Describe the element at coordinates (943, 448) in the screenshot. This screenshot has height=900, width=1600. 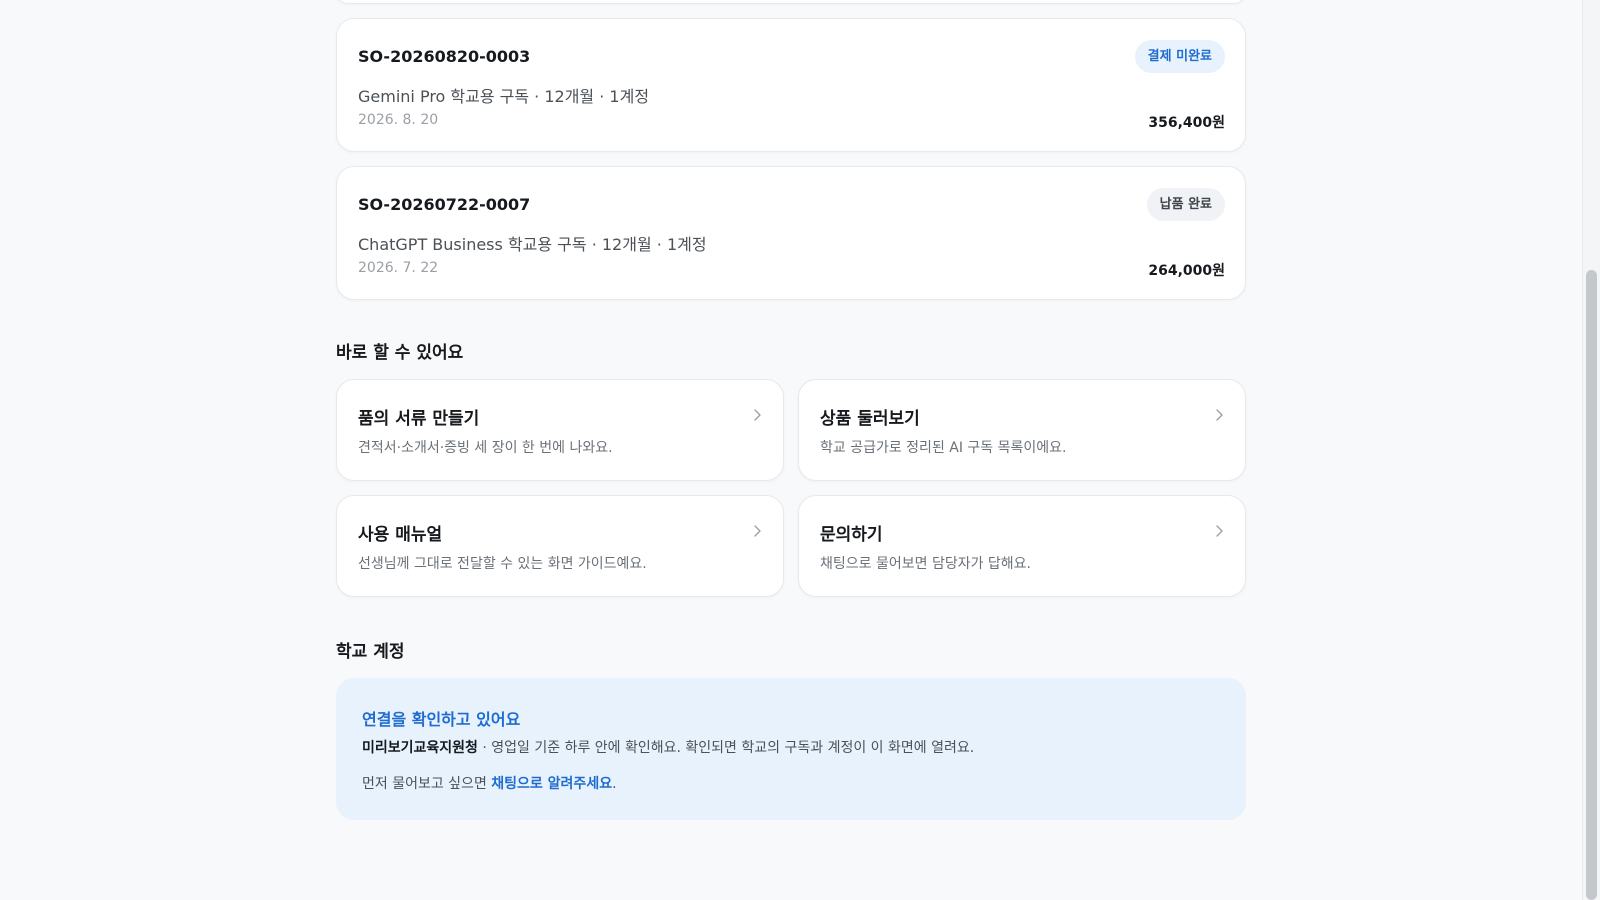
I see `action-description: 학교 공급가로 정리된 AI 구독 목록이에요.` at that location.